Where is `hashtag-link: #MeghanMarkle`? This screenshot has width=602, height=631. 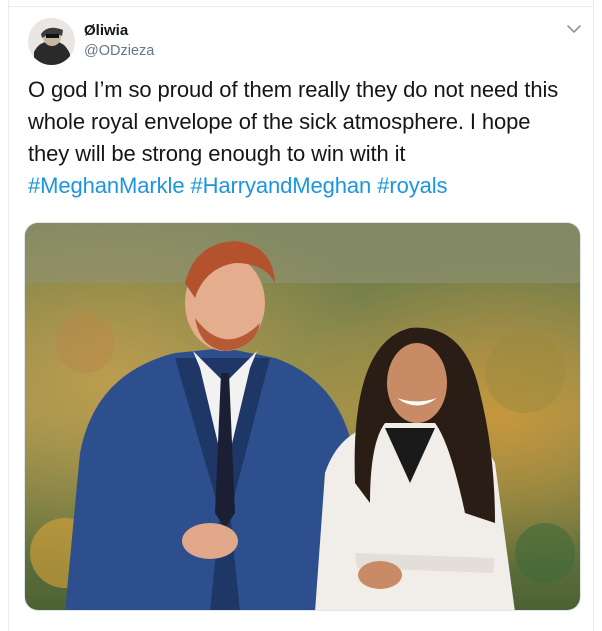
hashtag-link: #MeghanMarkle is located at coordinates (106, 185).